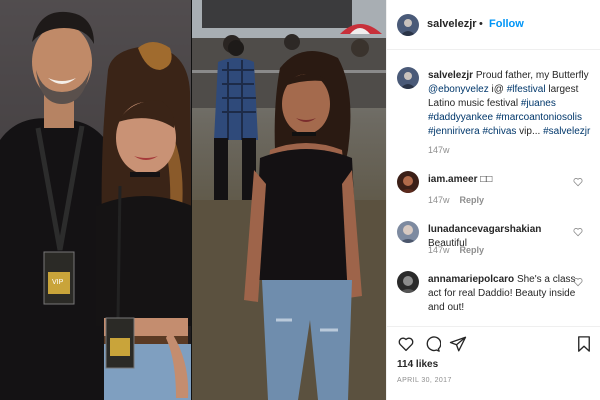  I want to click on hashtag-chivas: #chivas, so click(499, 131).